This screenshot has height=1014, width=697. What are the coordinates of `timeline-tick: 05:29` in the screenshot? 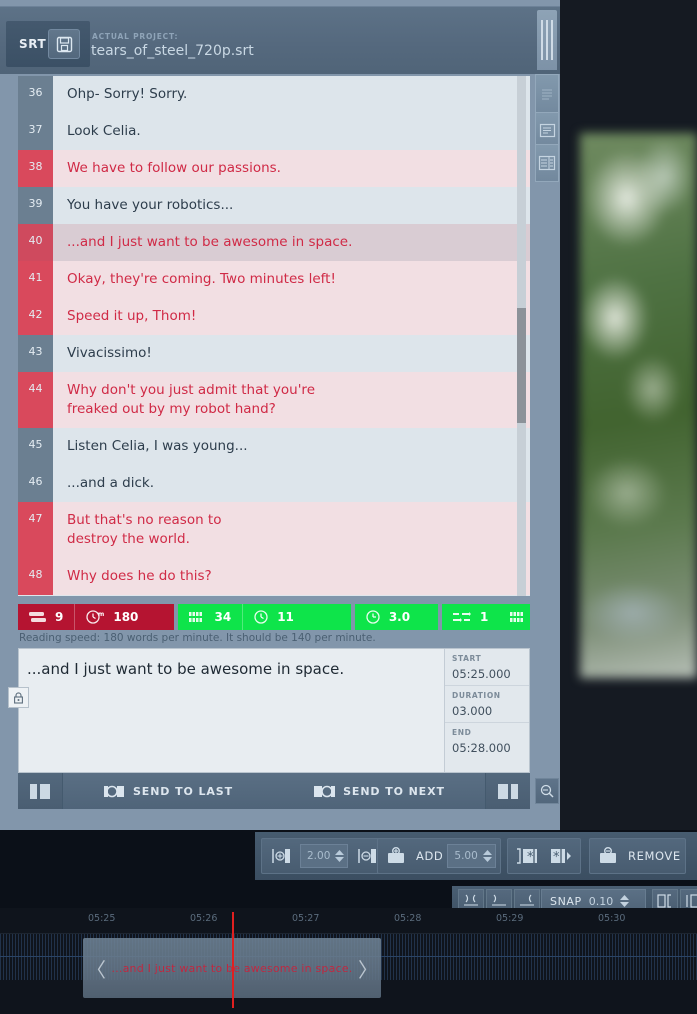 It's located at (510, 918).